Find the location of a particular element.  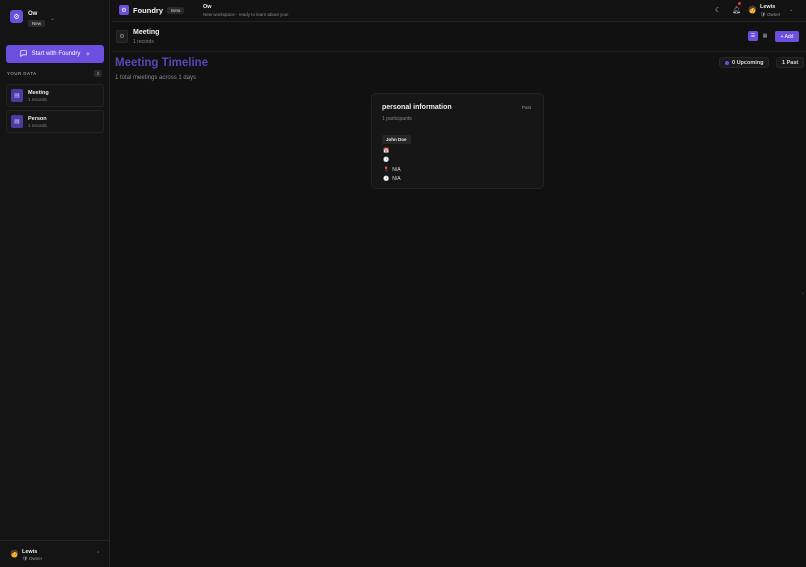

your-data-label: YOUR DATA is located at coordinates (22, 73).